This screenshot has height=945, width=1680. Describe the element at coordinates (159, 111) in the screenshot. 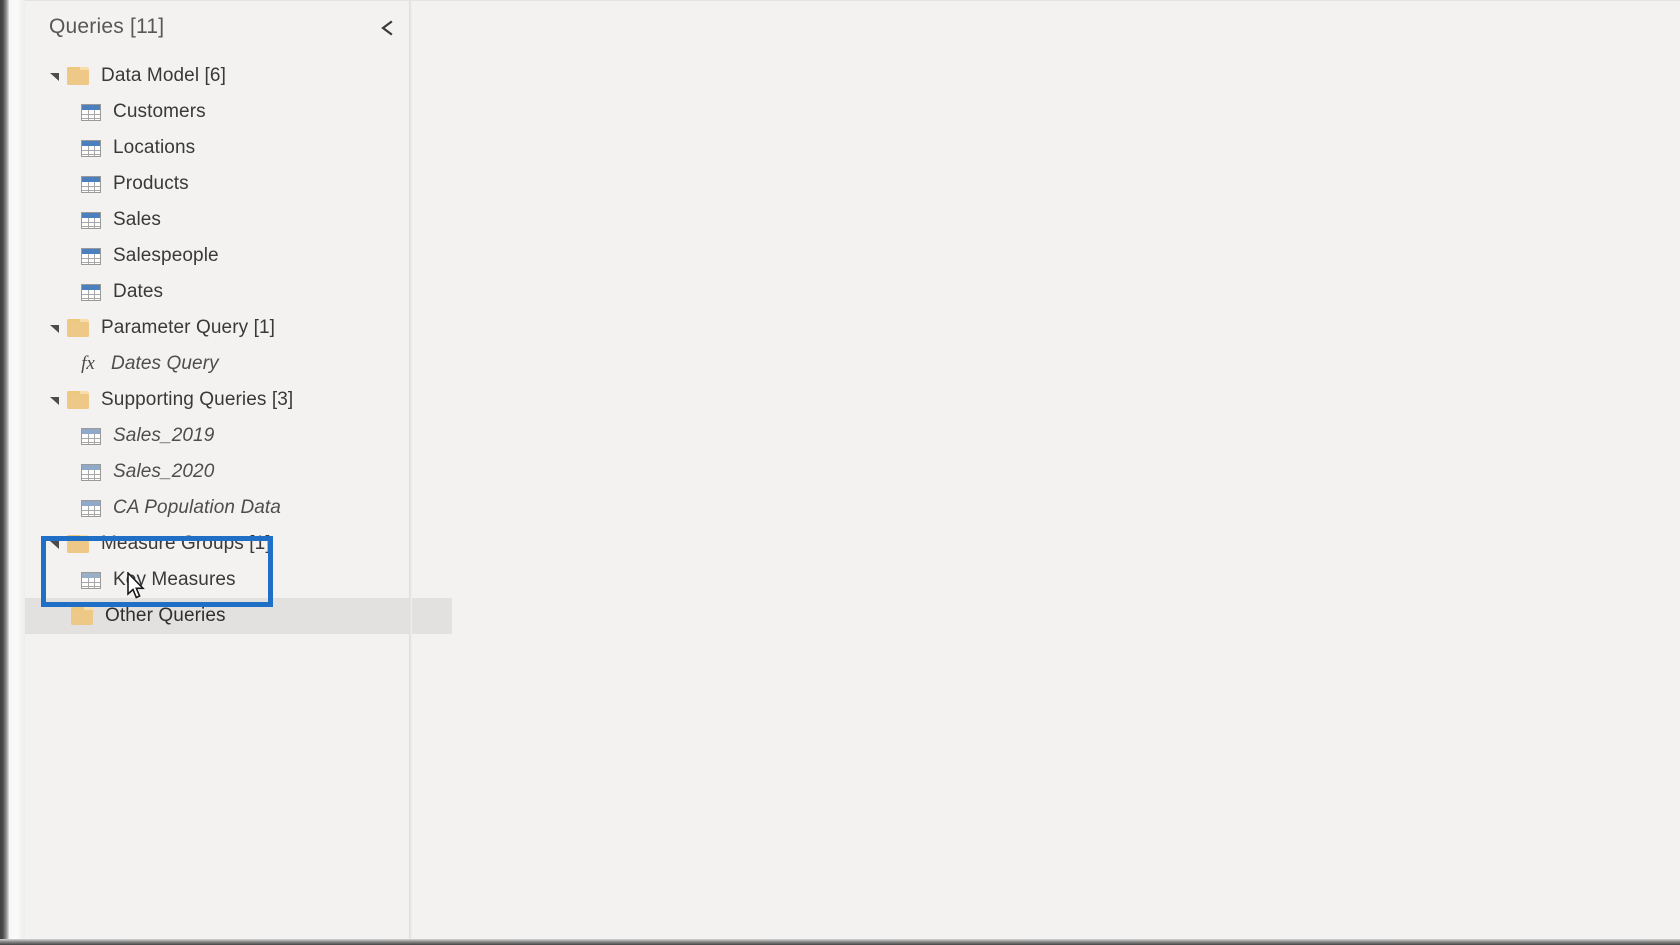

I see `tree-item-label: Customers` at that location.